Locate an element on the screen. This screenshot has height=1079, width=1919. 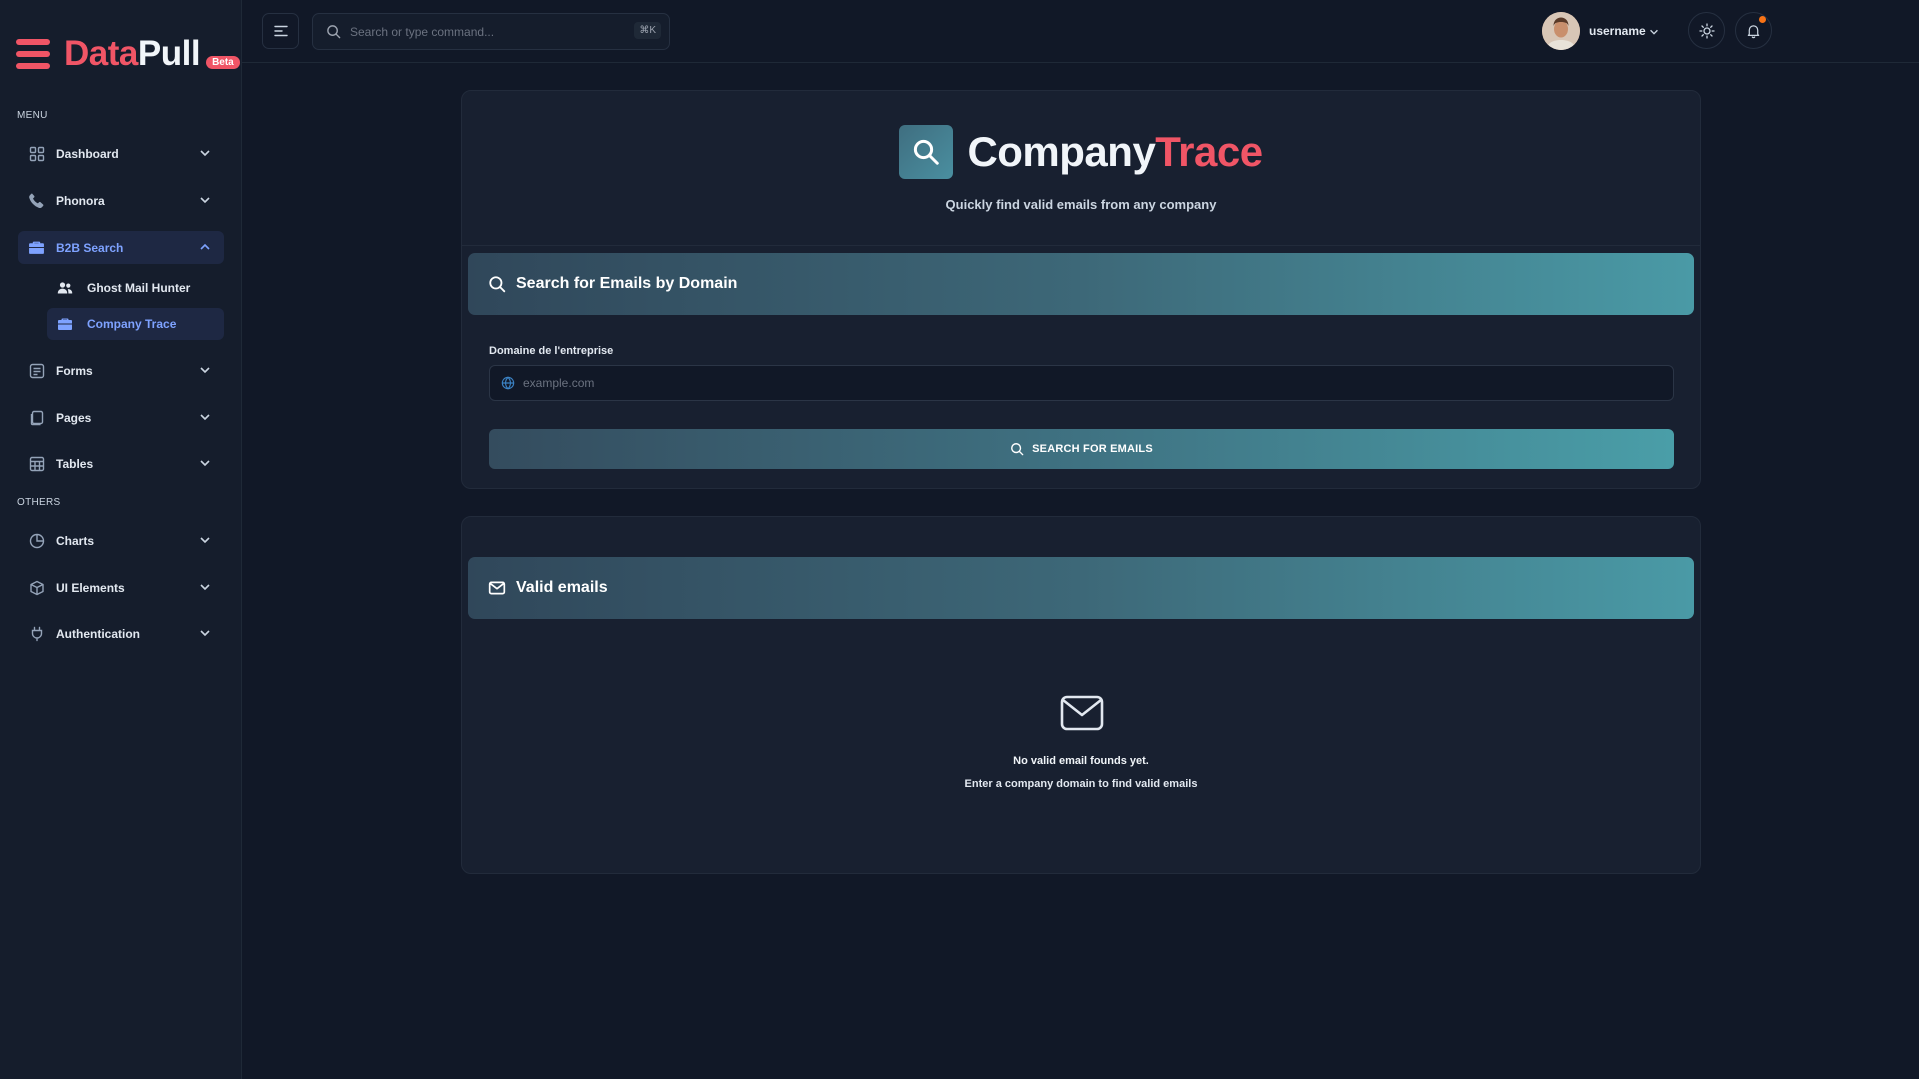
results-panel-header: Valid emails is located at coordinates (1081, 588).